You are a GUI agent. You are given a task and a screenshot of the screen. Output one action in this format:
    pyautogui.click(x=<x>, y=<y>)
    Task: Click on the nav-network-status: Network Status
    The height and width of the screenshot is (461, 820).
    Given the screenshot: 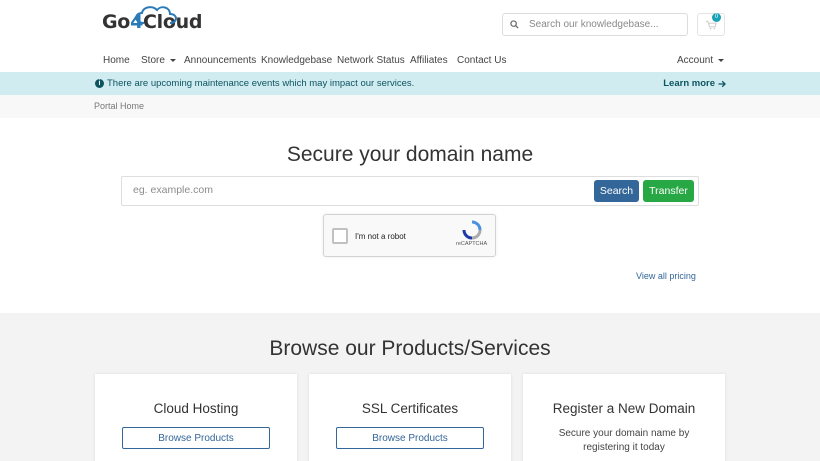 What is the action you would take?
    pyautogui.click(x=371, y=60)
    